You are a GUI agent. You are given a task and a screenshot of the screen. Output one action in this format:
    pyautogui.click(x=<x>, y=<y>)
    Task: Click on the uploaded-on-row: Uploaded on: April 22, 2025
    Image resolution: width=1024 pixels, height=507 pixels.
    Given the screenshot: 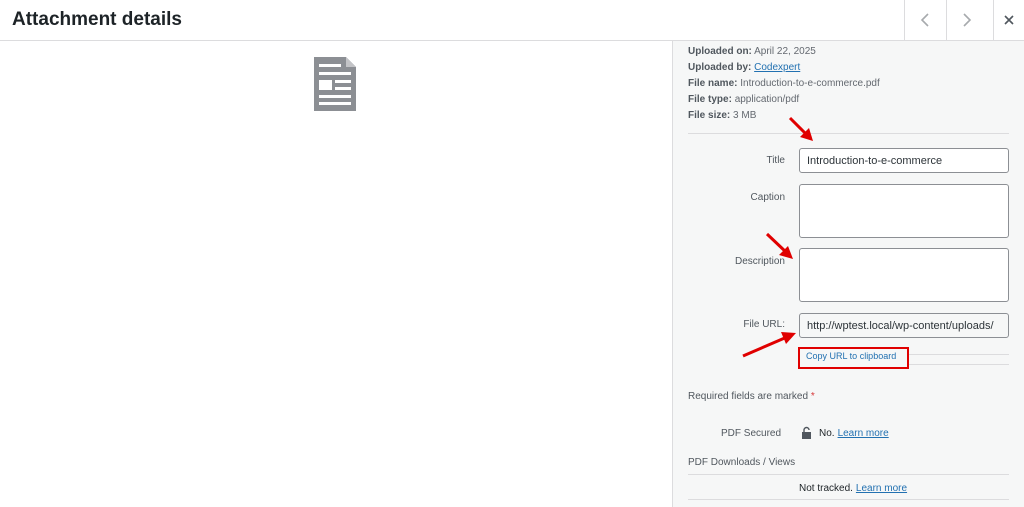 What is the action you would take?
    pyautogui.click(x=752, y=51)
    